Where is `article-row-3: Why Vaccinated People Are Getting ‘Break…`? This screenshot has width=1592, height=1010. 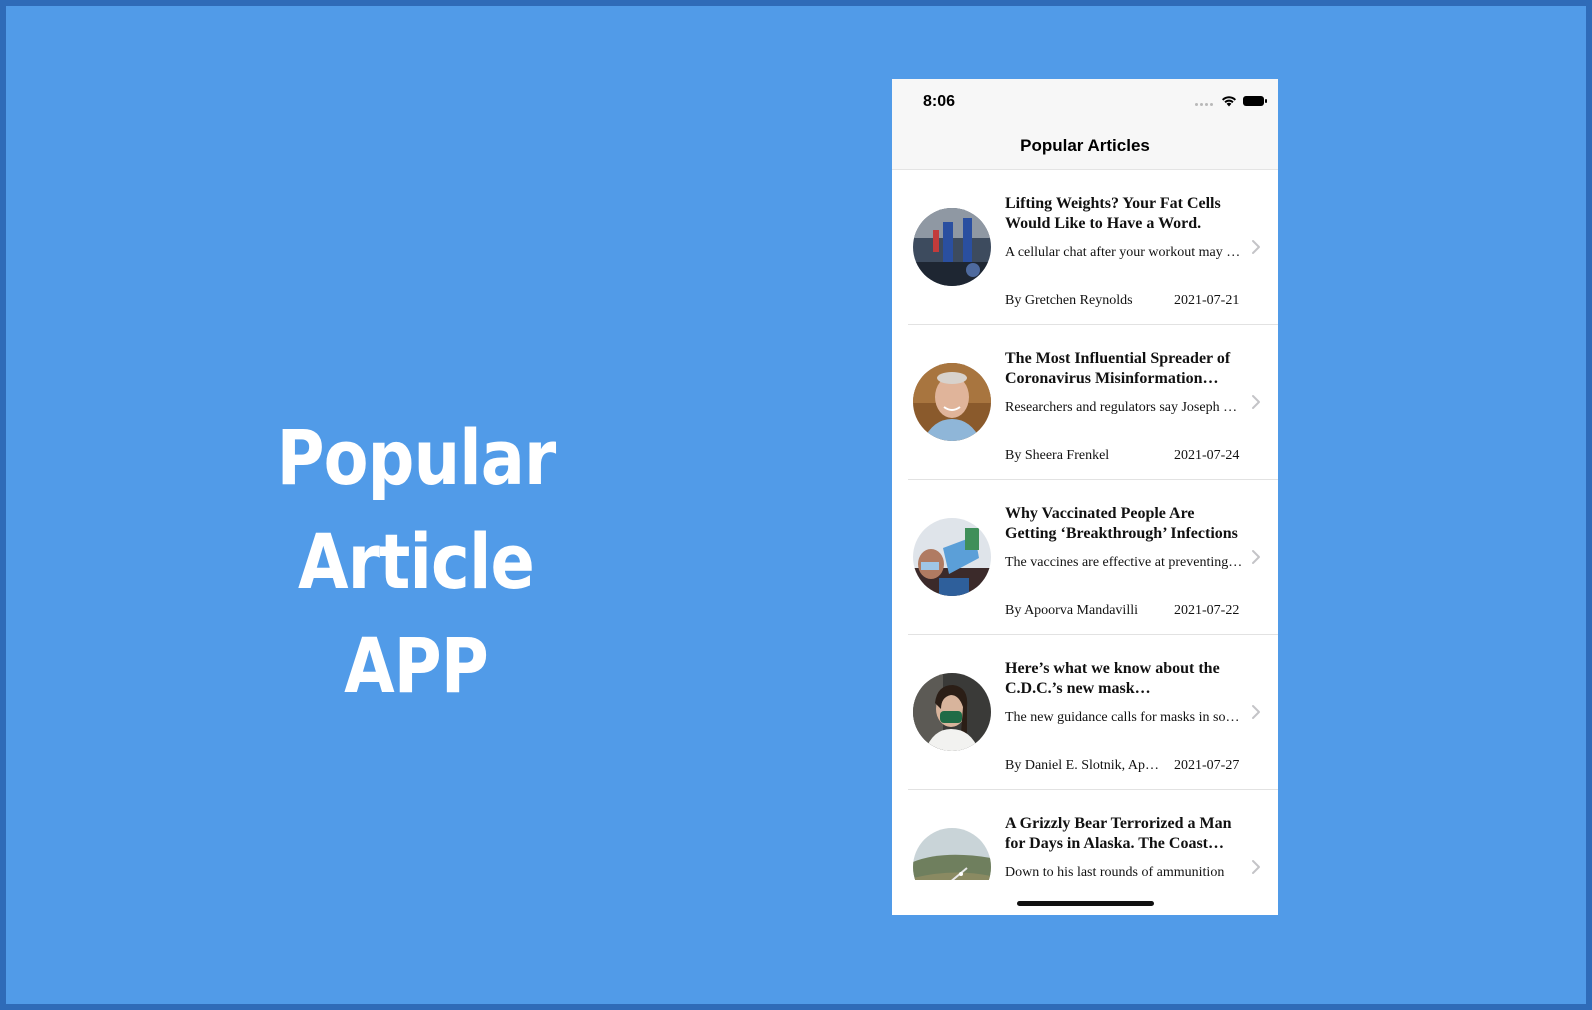
article-row-3: Why Vaccinated People Are Getting ‘Break… is located at coordinates (1093, 557).